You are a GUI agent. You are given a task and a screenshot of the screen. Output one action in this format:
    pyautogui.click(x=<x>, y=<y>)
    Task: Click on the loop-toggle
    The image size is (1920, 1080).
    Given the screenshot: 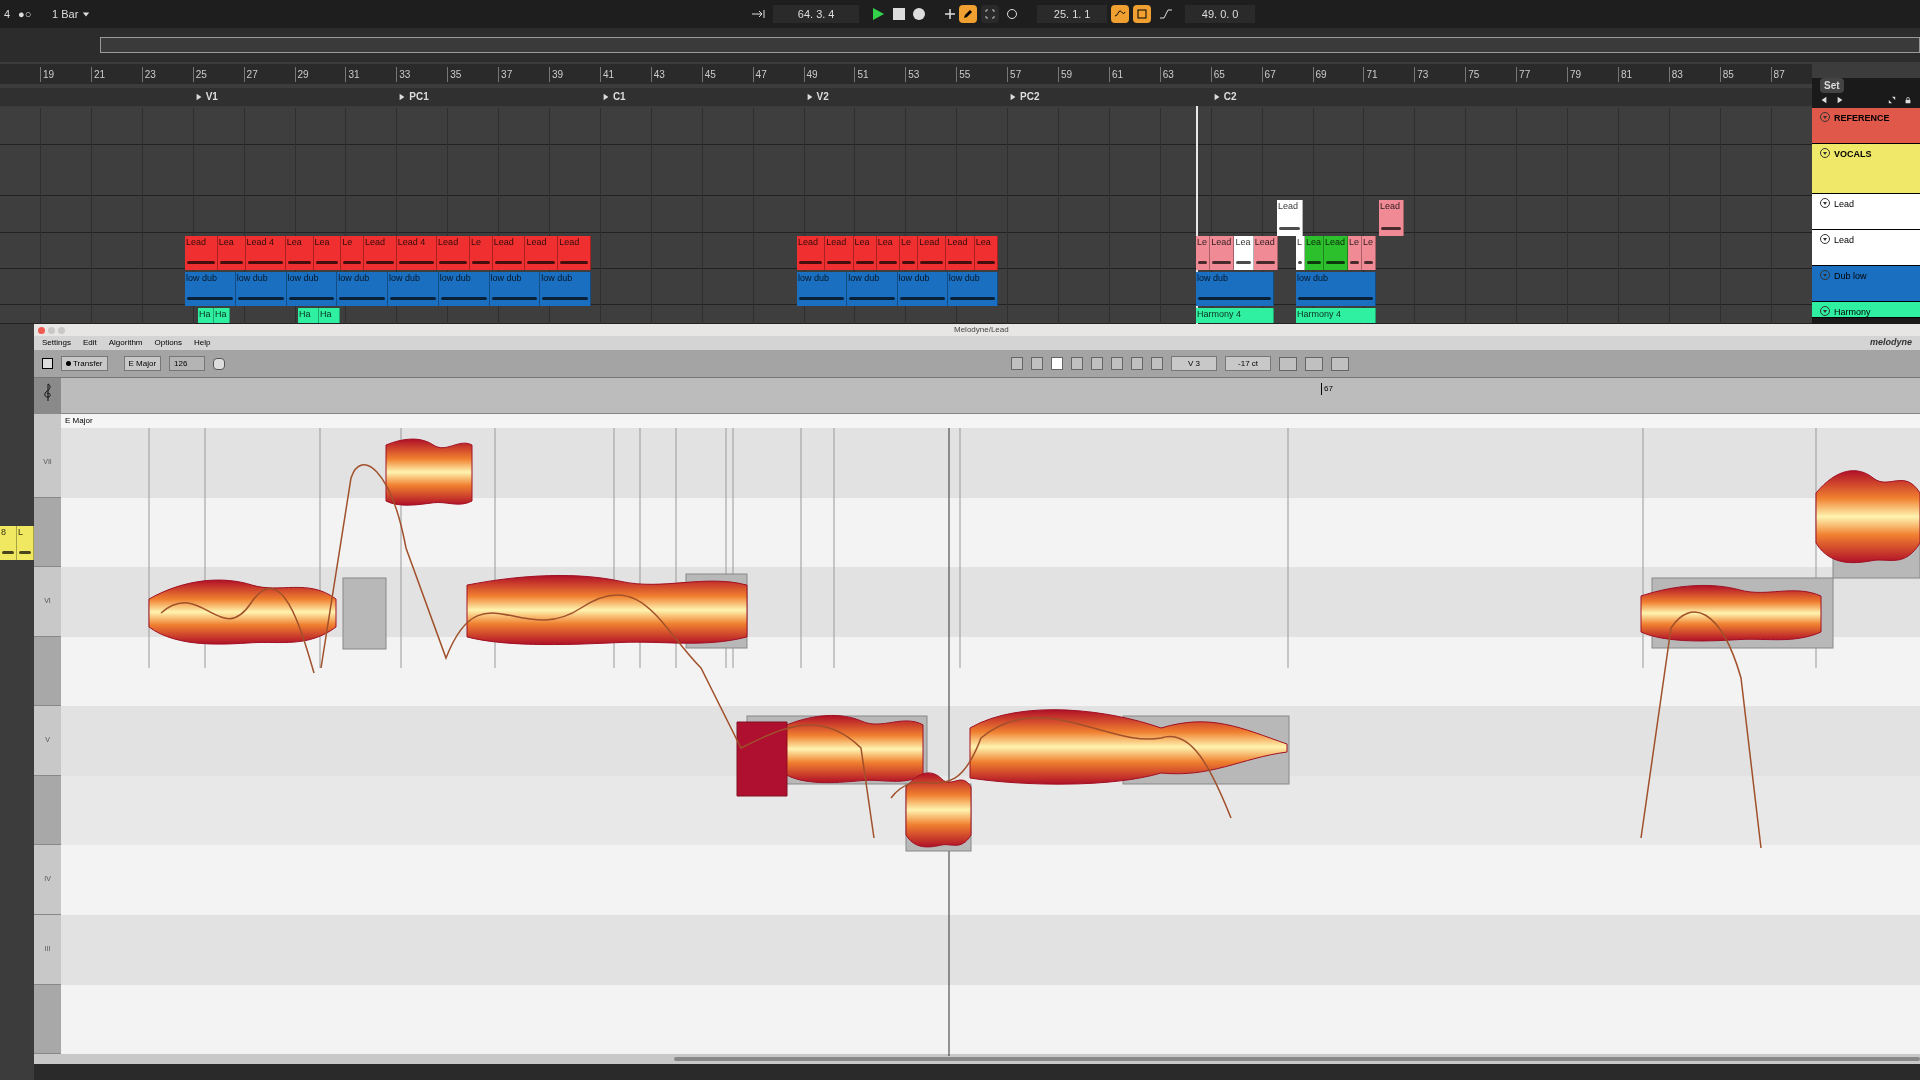 What is the action you would take?
    pyautogui.click(x=1120, y=14)
    